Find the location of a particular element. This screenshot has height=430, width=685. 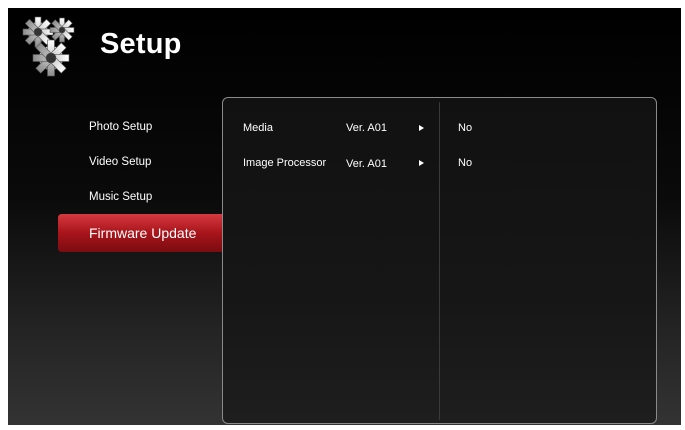

gears-icon is located at coordinates (48, 46).